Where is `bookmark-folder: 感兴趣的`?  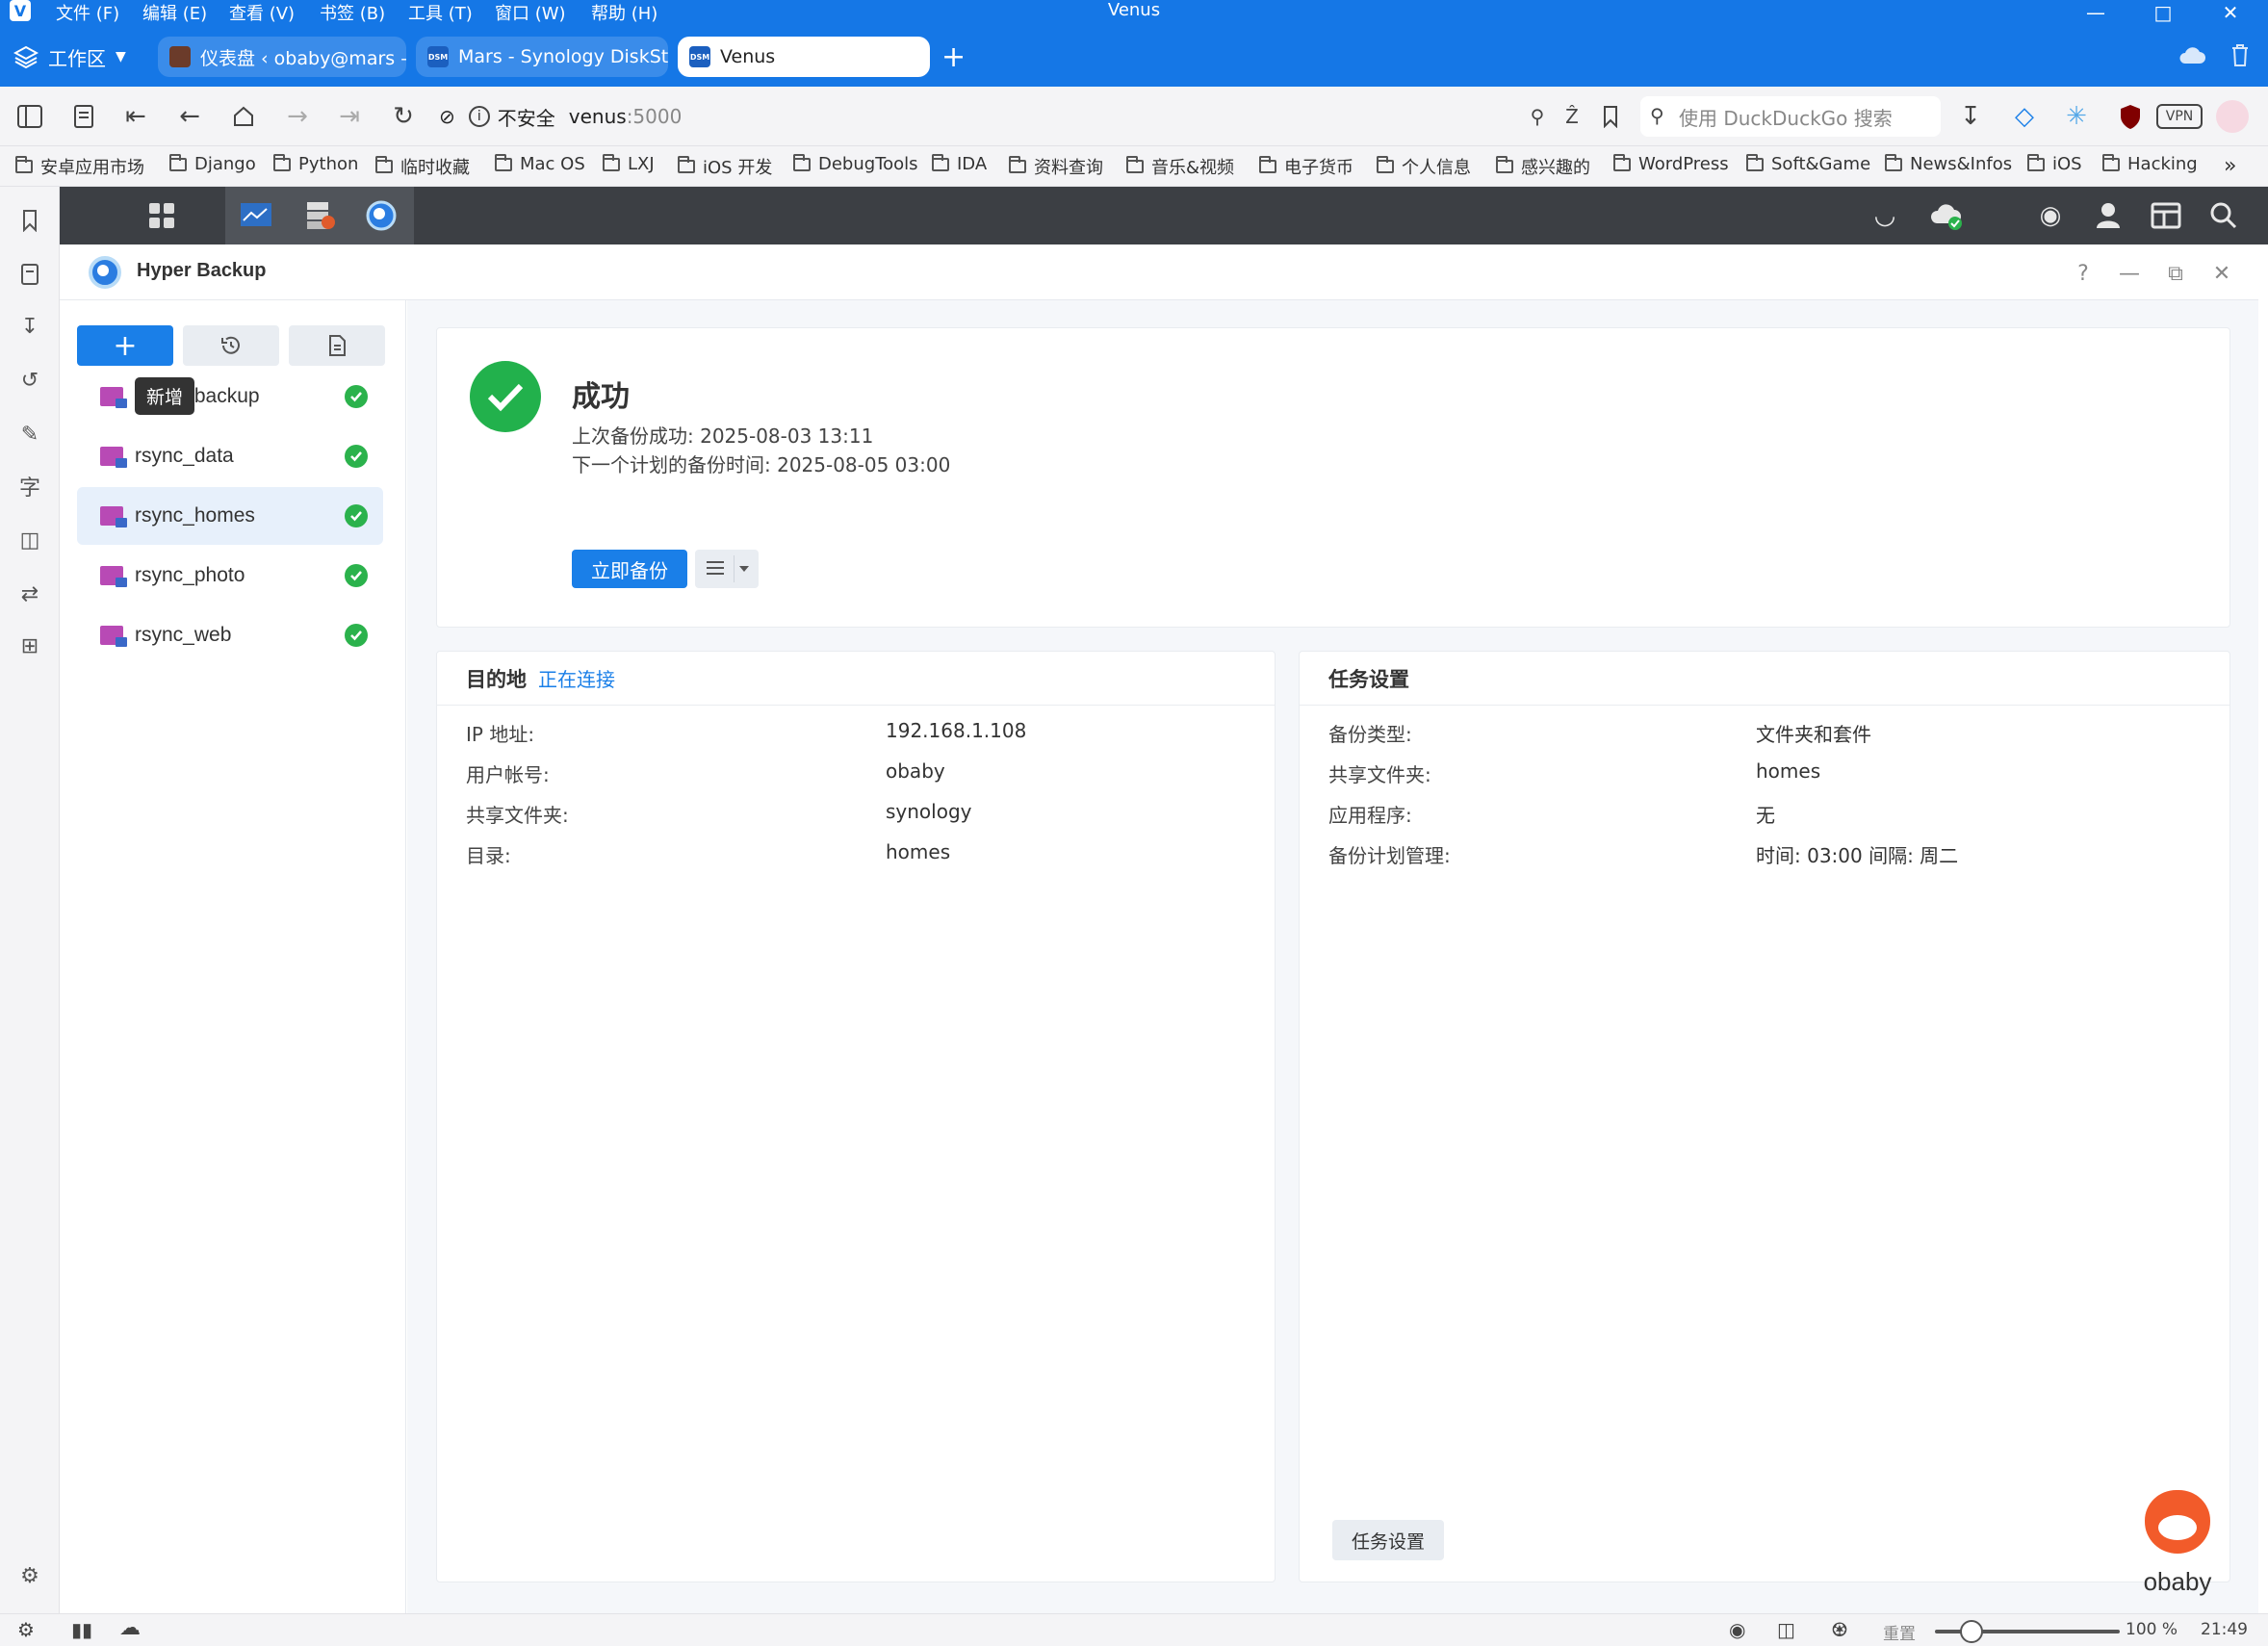
bookmark-folder: 感兴趣的 is located at coordinates (1543, 166).